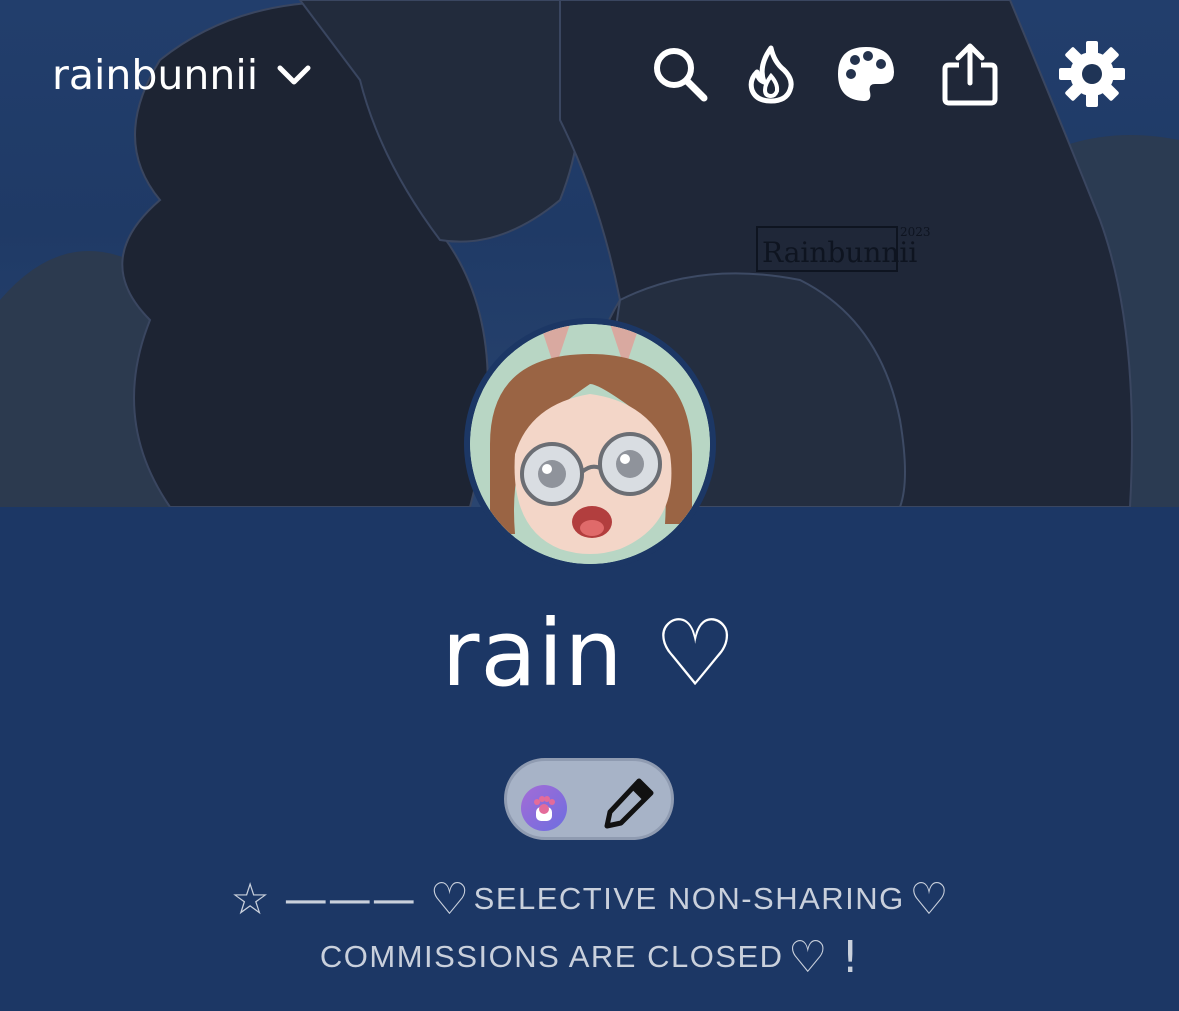 The image size is (1179, 1011). Describe the element at coordinates (551, 956) in the screenshot. I see `description-text-2: COMMISSIONS ARE CLOSED` at that location.